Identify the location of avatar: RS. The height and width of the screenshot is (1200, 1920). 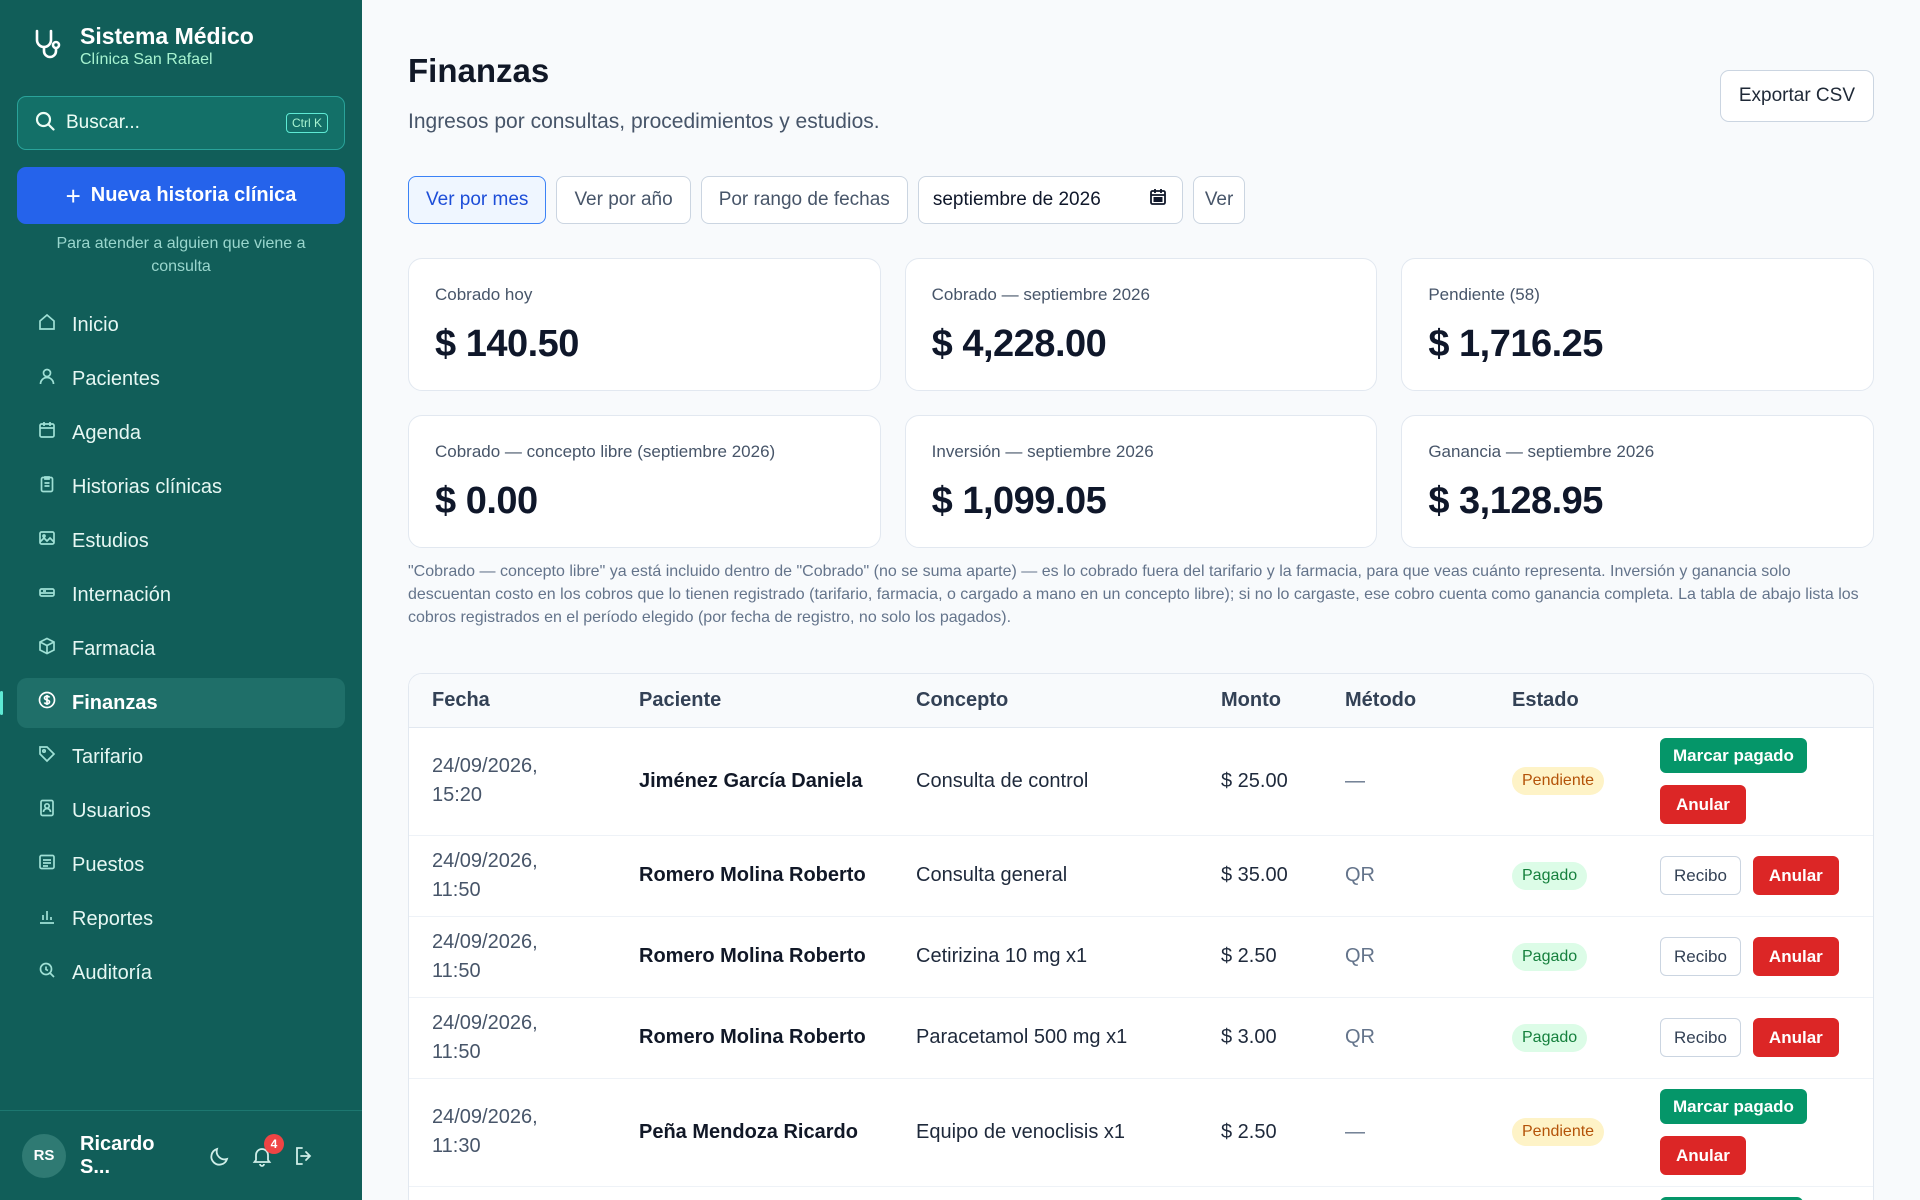
(44, 1155).